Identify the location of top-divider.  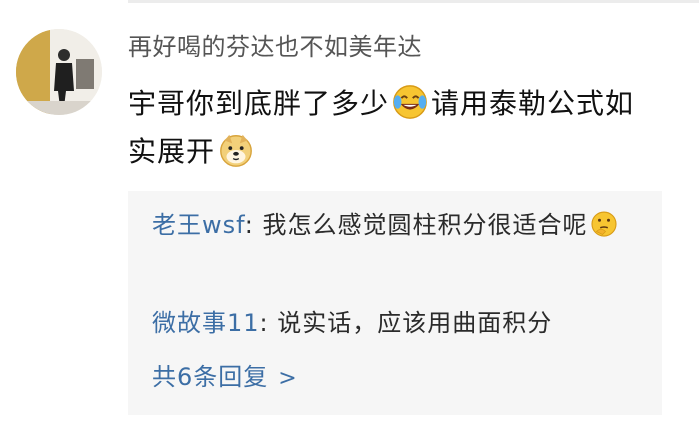
(413, 1).